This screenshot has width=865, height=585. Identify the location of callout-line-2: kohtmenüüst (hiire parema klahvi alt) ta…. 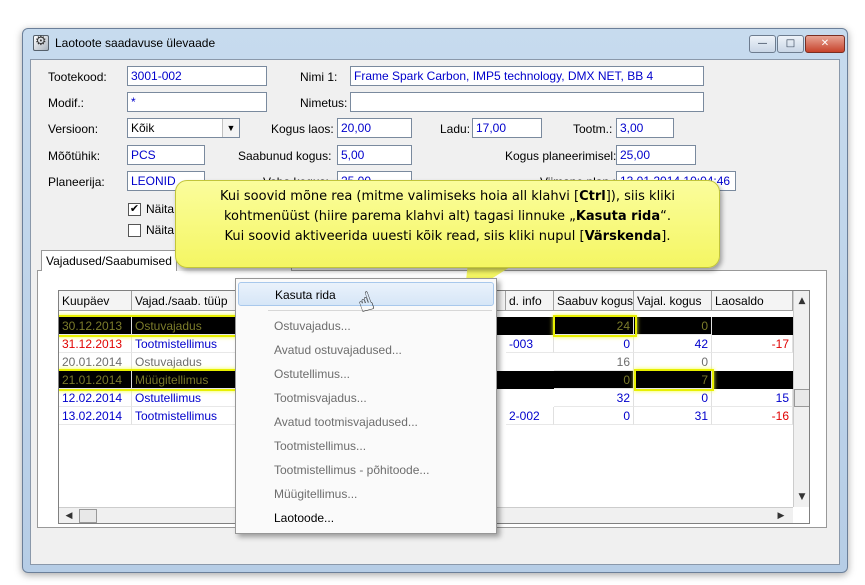
(447, 216).